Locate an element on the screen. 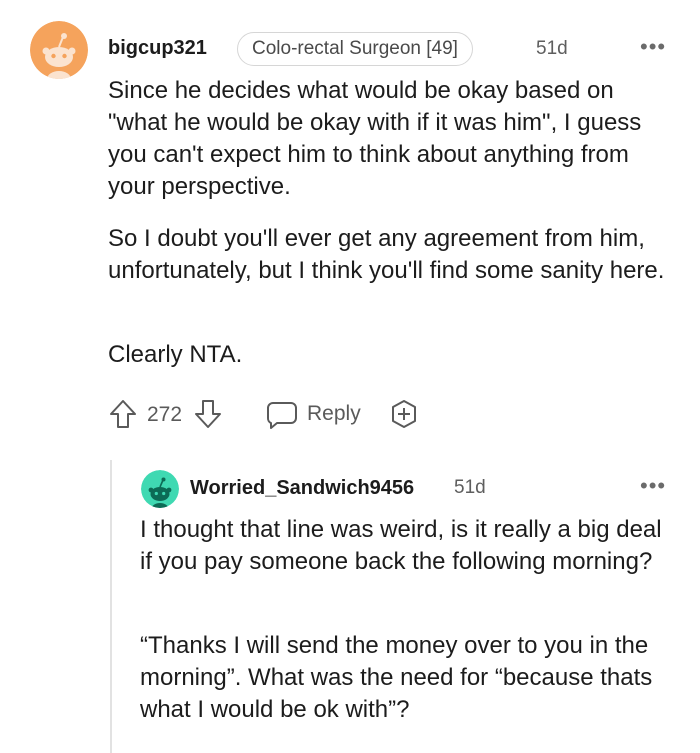  plus-circle-icon is located at coordinates (404, 414).